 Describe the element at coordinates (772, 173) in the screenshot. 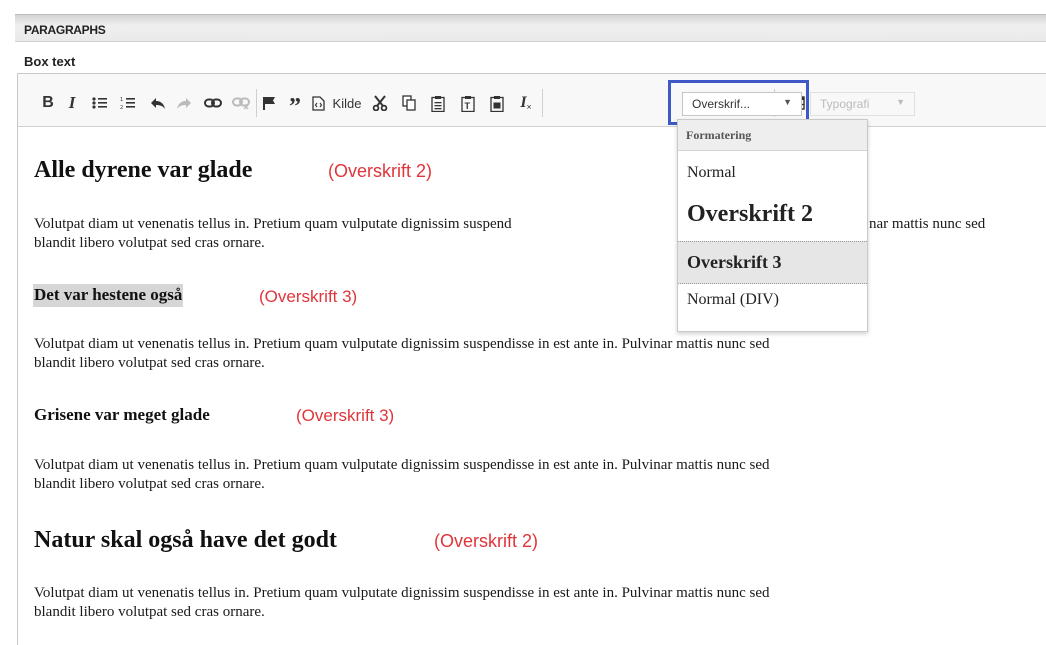

I see `format-option-normal: Normal` at that location.